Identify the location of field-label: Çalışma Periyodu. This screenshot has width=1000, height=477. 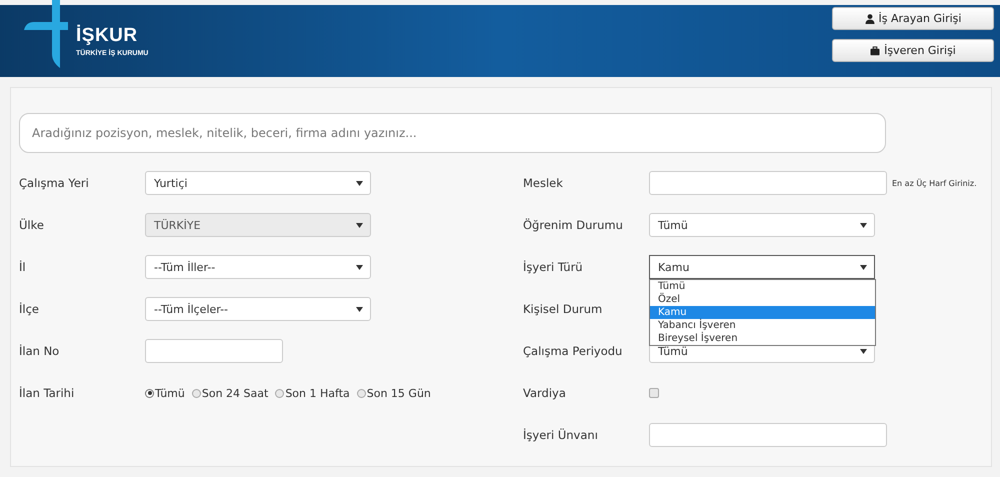
(573, 351).